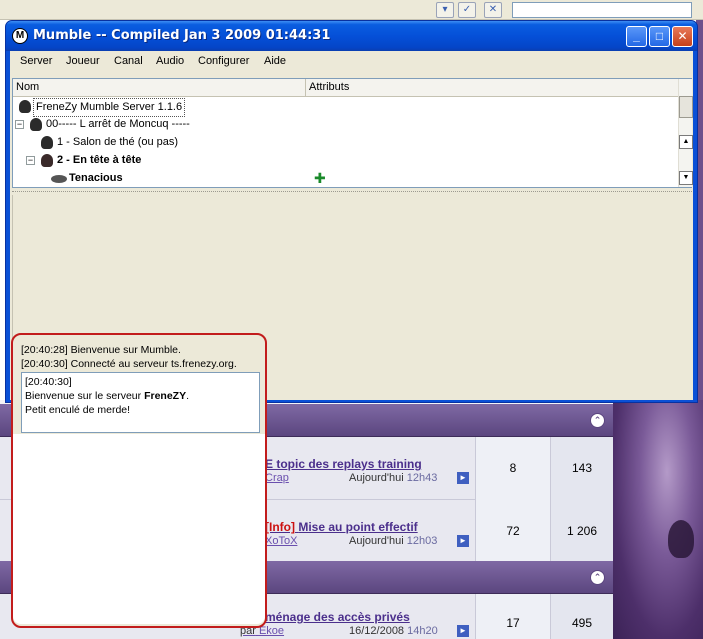 The width and height of the screenshot is (703, 639). What do you see at coordinates (445, 10) in the screenshot?
I see `dropdown-icon: ▾` at bounding box center [445, 10].